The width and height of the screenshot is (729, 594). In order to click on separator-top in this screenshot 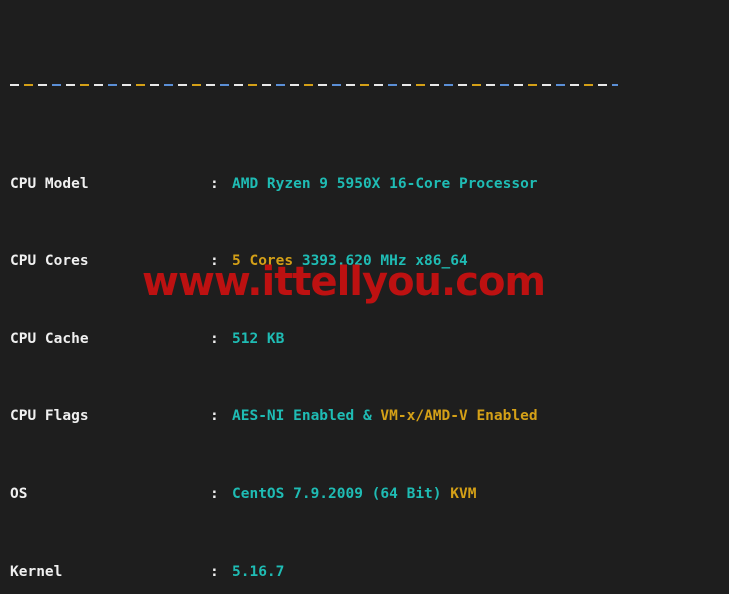, I will do `click(314, 87)`.